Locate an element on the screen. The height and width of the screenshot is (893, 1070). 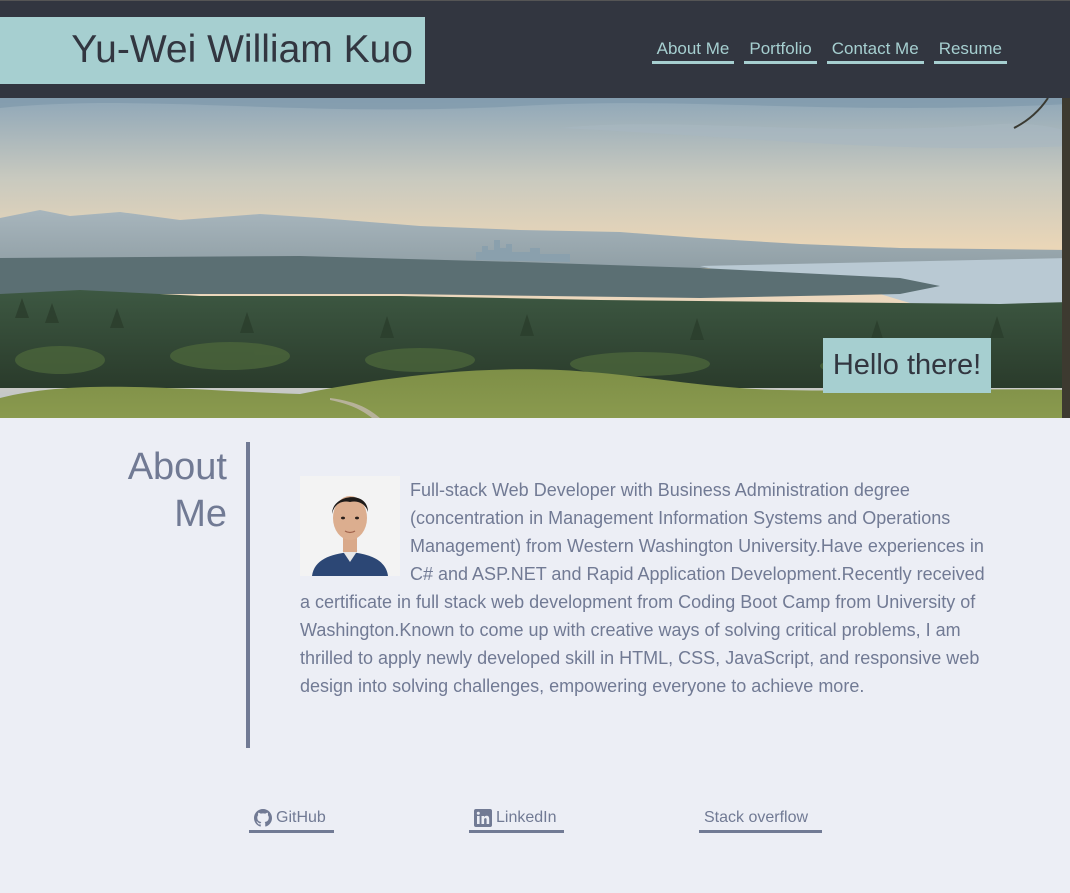
github-link: GitHub is located at coordinates (291, 820).